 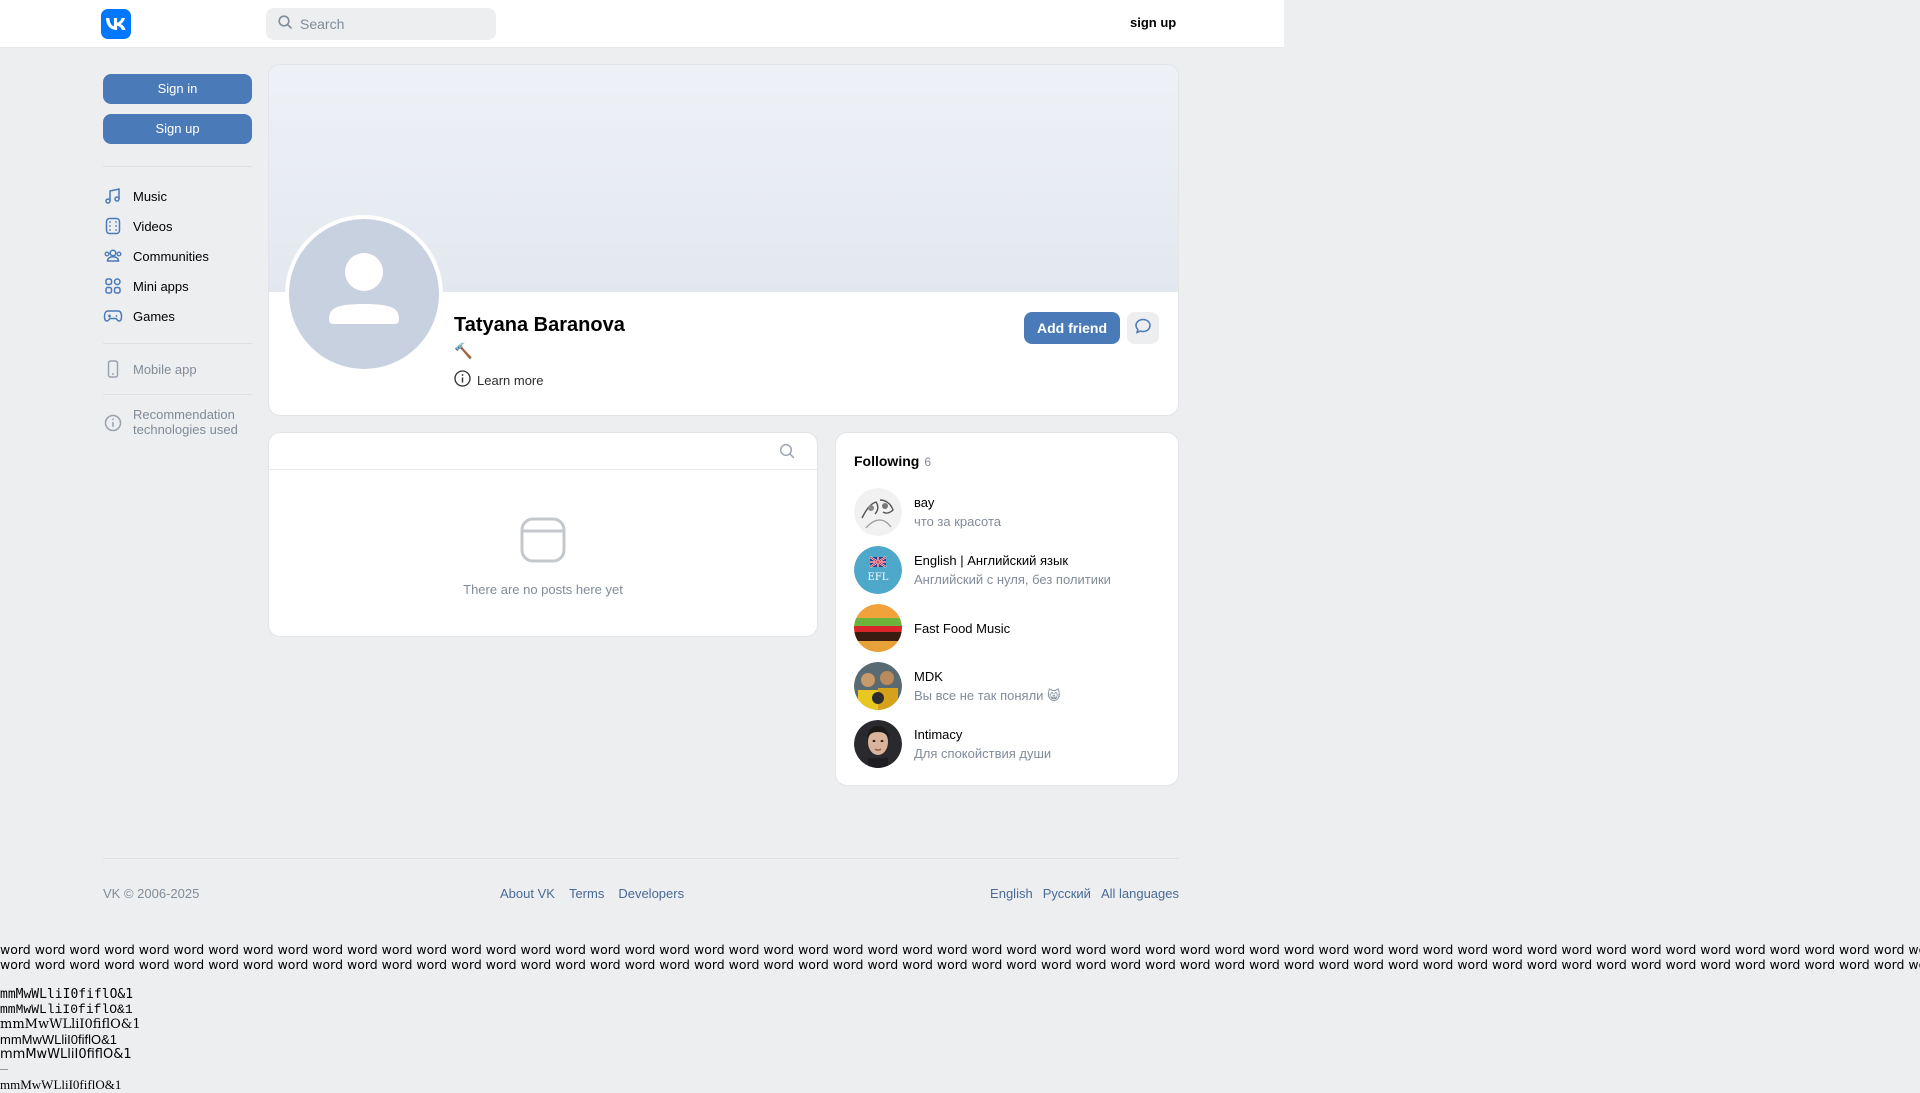 What do you see at coordinates (987, 695) in the screenshot?
I see `following-subtitle: Вы все не так поняли 😸` at bounding box center [987, 695].